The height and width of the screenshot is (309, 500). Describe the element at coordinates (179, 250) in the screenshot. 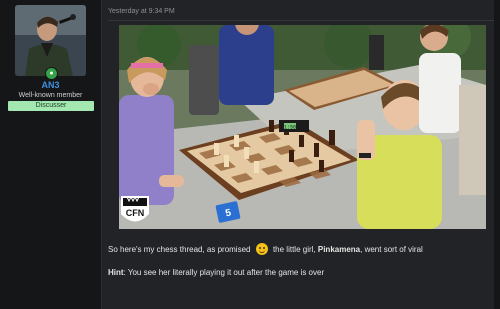

I see `post-text-intro: So here's my chess thread, as promised` at that location.